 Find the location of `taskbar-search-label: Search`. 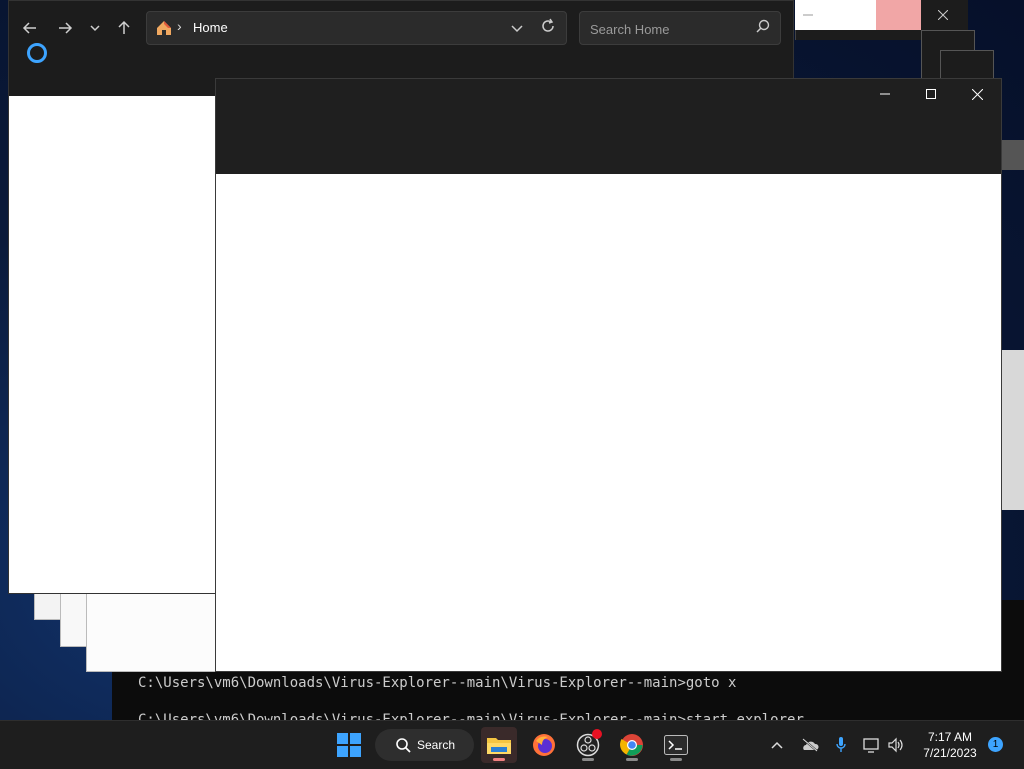

taskbar-search-label: Search is located at coordinates (436, 745).